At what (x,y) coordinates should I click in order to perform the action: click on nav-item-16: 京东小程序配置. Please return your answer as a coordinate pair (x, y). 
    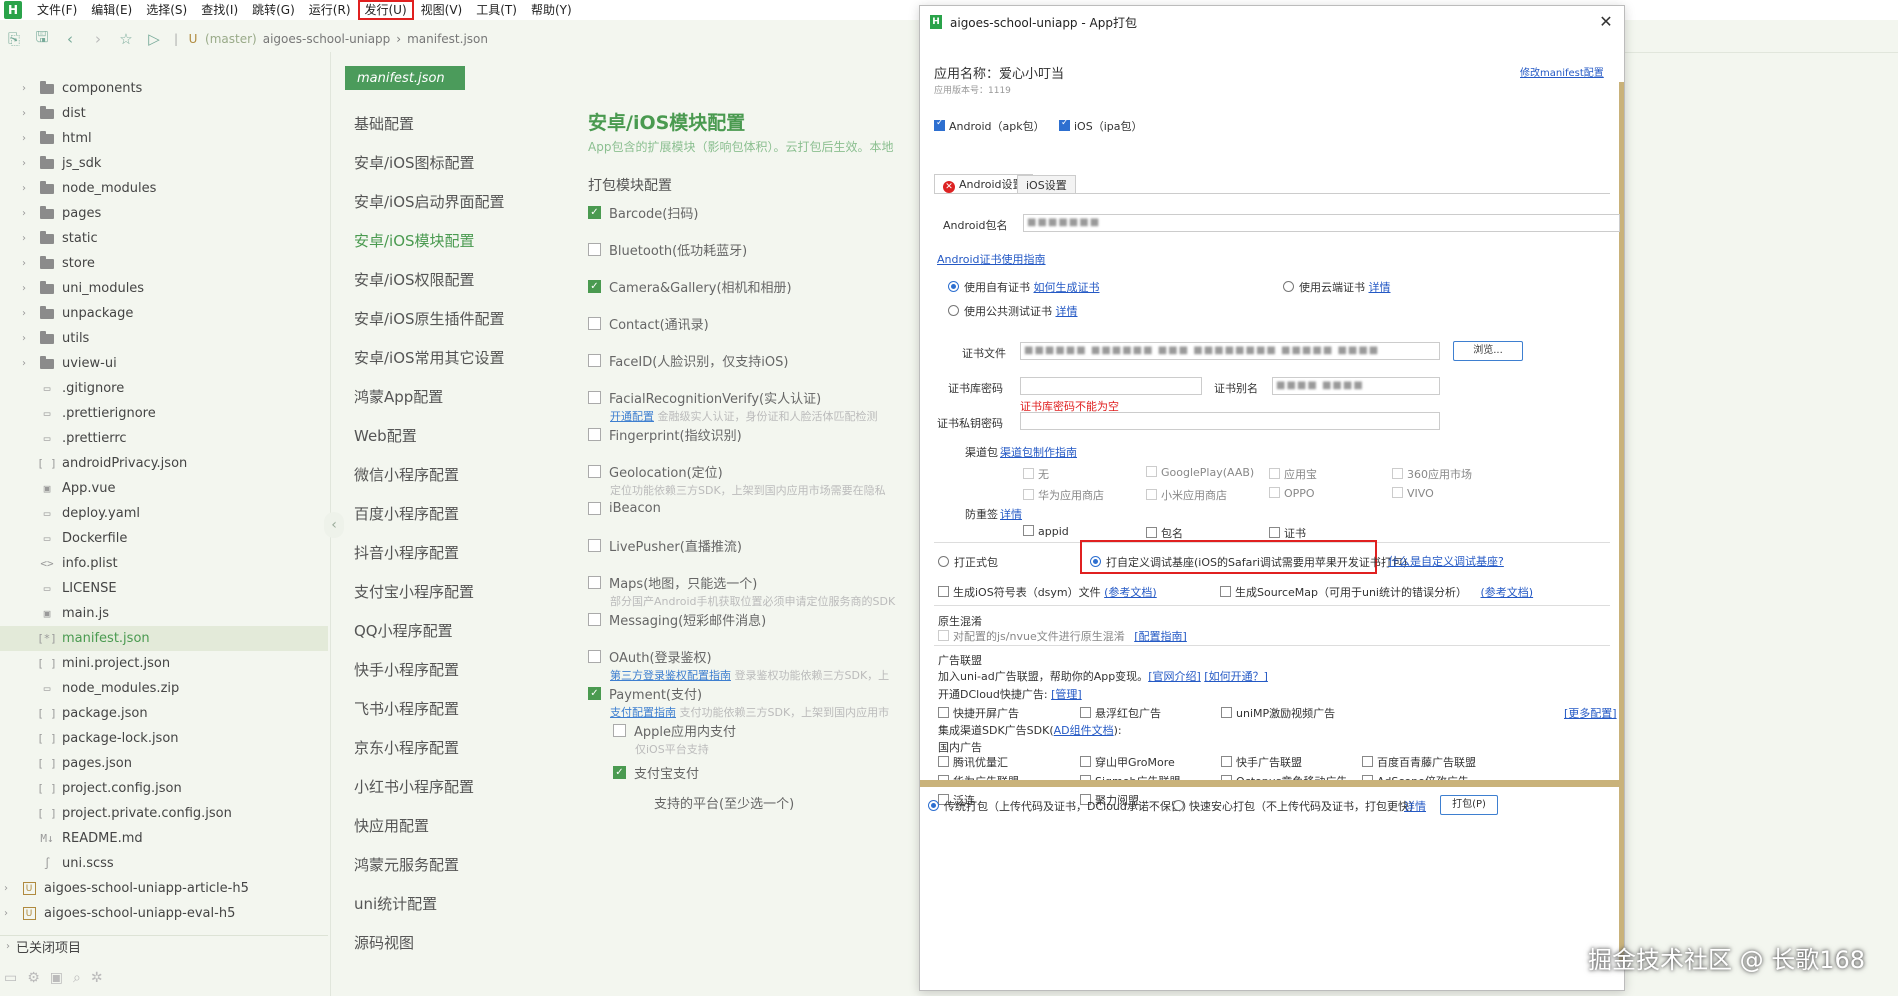
    Looking at the image, I should click on (446, 747).